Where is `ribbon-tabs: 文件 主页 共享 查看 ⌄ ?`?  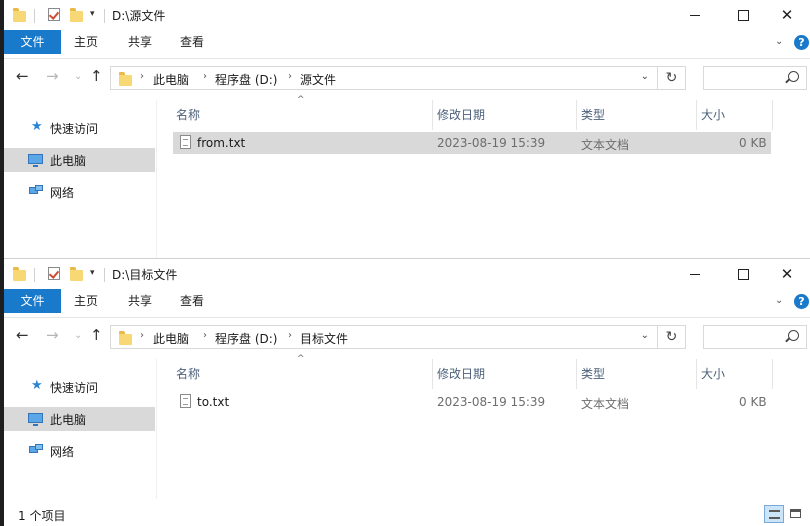 ribbon-tabs: 文件 主页 共享 查看 ⌄ ? is located at coordinates (407, 42).